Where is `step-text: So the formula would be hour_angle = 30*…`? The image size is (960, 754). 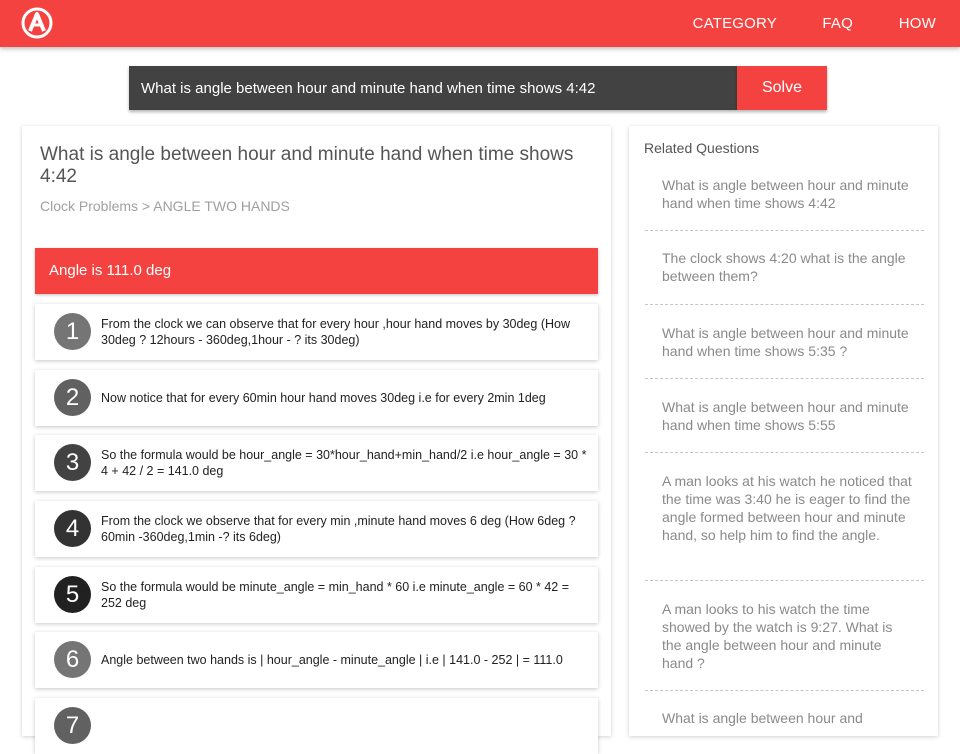
step-text: So the formula would be hour_angle = 30*… is located at coordinates (344, 463).